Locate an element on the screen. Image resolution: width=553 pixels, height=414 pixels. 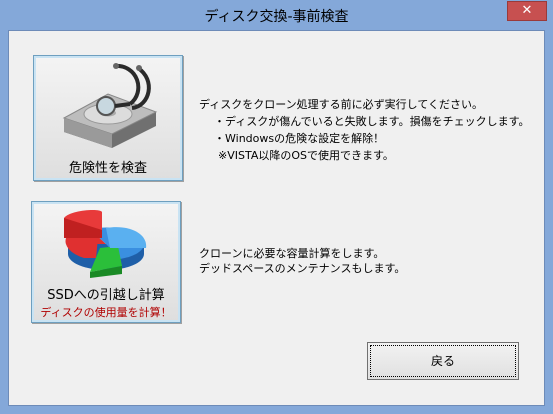
diagnose-description-line: ・Windowsの危険な設定を解除！ is located at coordinates (299, 138).